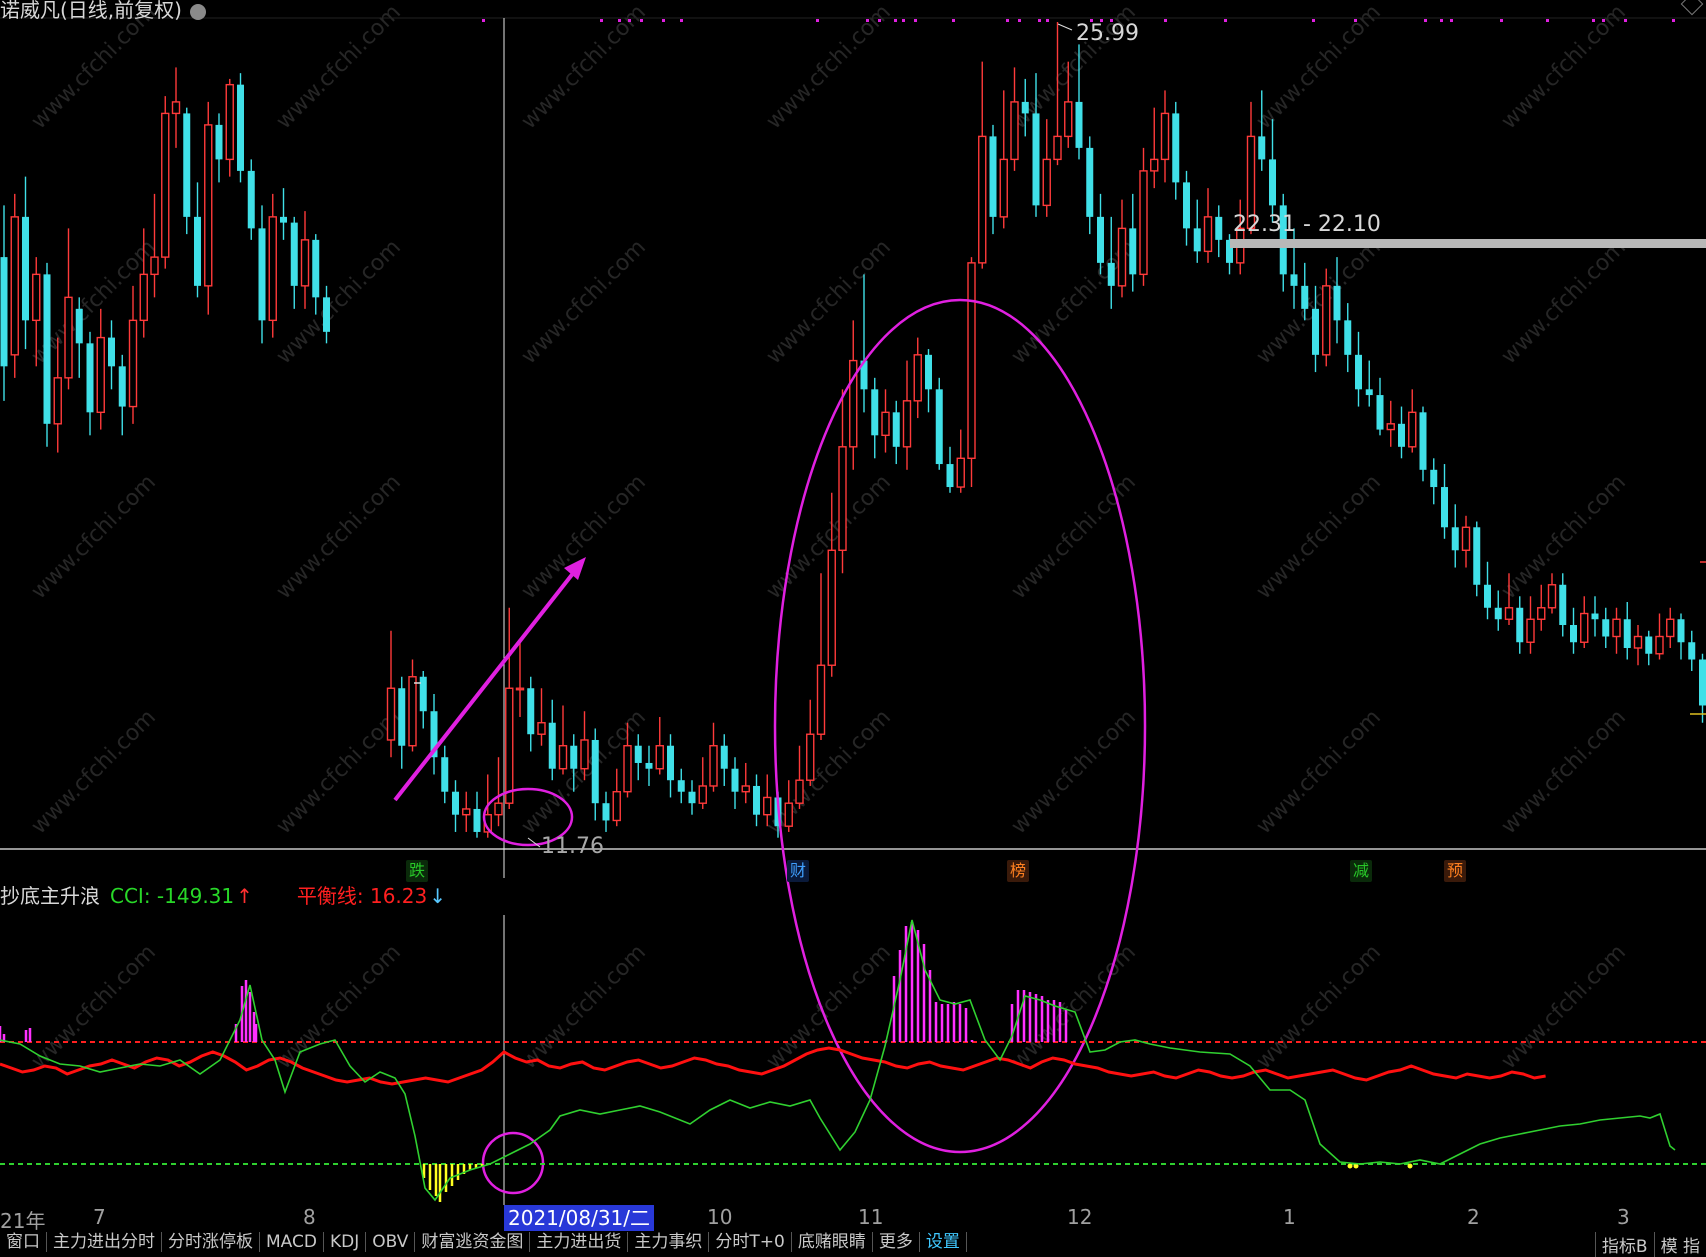 The image size is (1706, 1257). I want to click on axis-label-jul: 7, so click(99, 1217).